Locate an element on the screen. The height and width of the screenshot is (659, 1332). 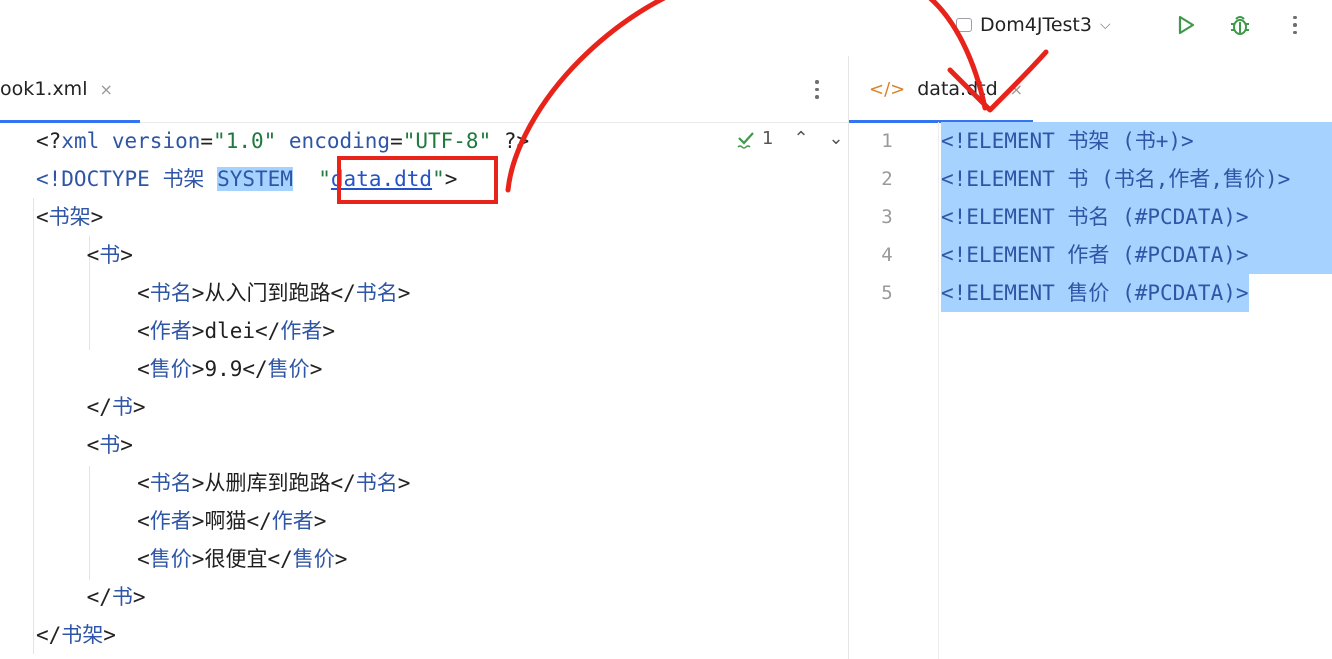
code-token: dlei is located at coordinates (230, 331).